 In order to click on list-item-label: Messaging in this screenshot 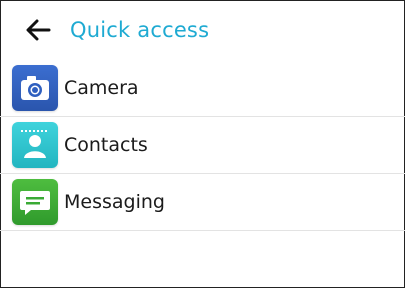, I will do `click(114, 202)`.